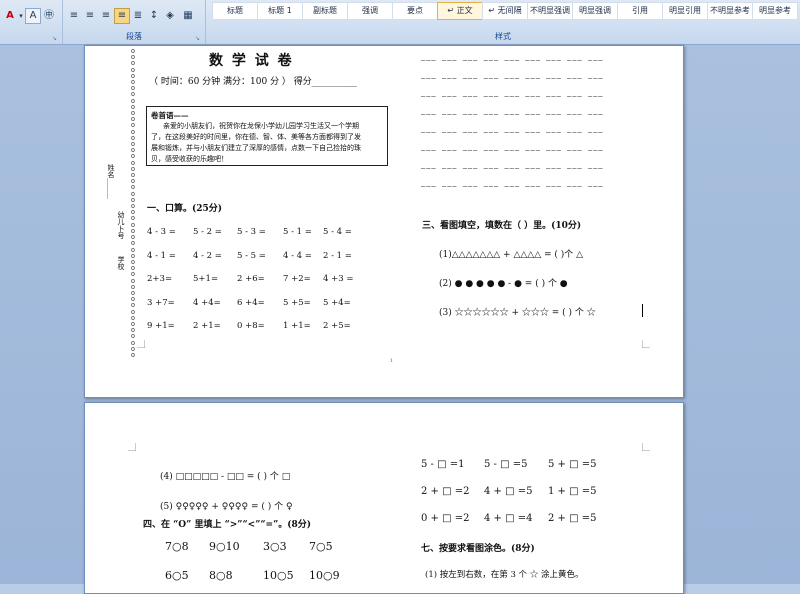 Image resolution: width=800 pixels, height=594 pixels. What do you see at coordinates (392, 361) in the screenshot?
I see `page-number: 1` at bounding box center [392, 361].